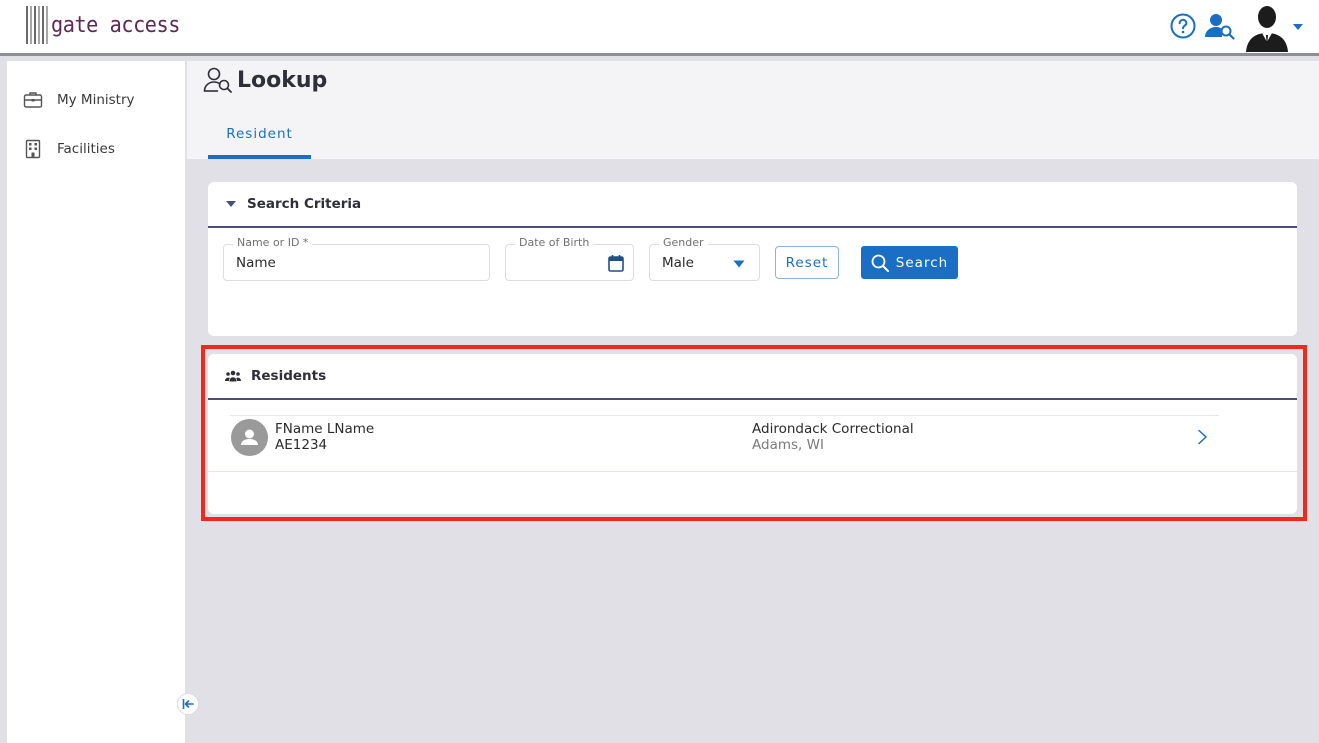 The image size is (1319, 743). What do you see at coordinates (752, 205) in the screenshot?
I see `search-criteria-header: Search Criteria` at bounding box center [752, 205].